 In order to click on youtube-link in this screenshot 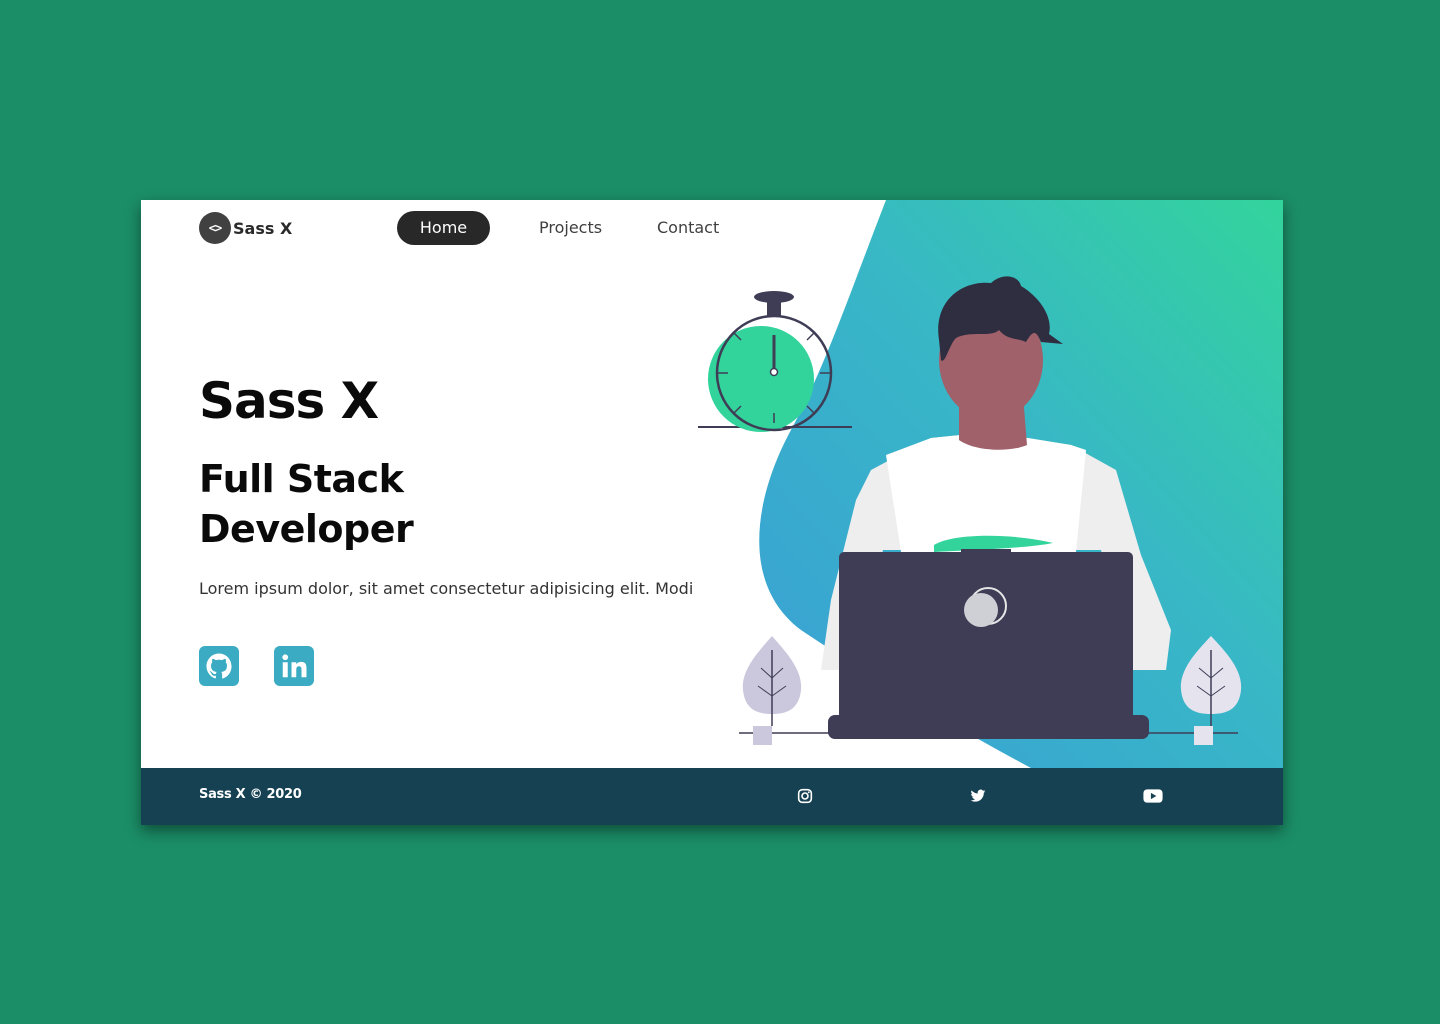, I will do `click(1153, 796)`.